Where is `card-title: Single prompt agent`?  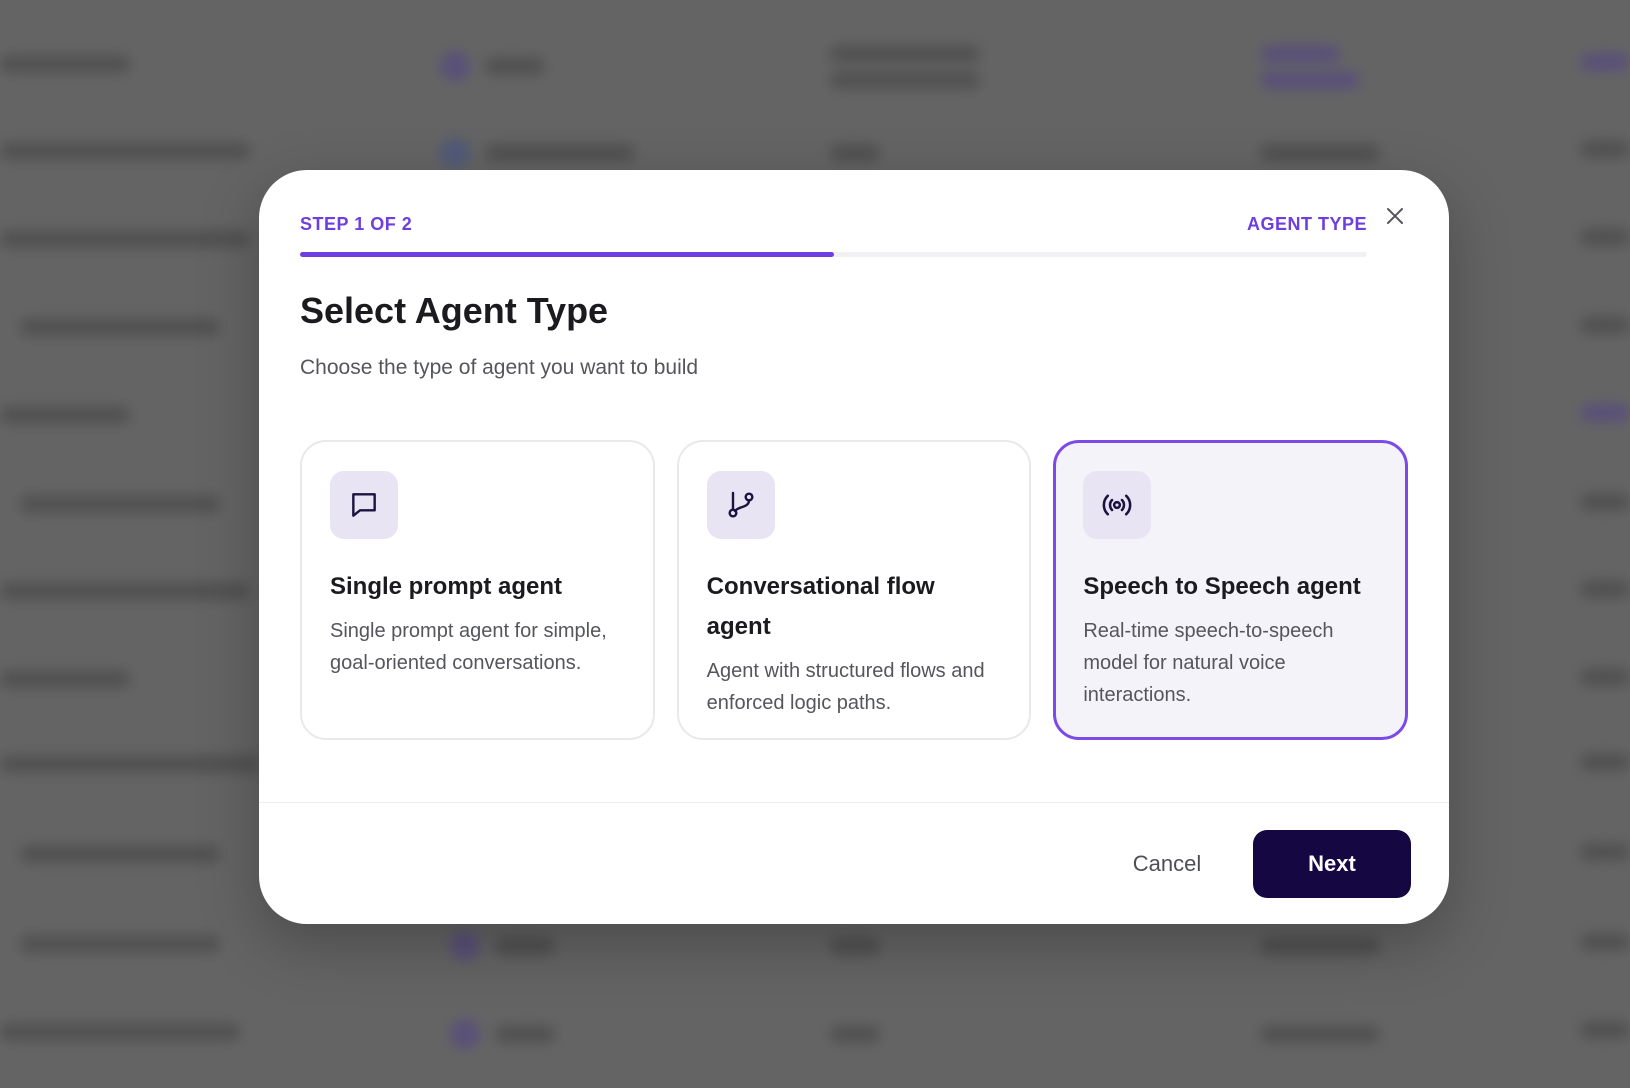 card-title: Single prompt agent is located at coordinates (446, 586).